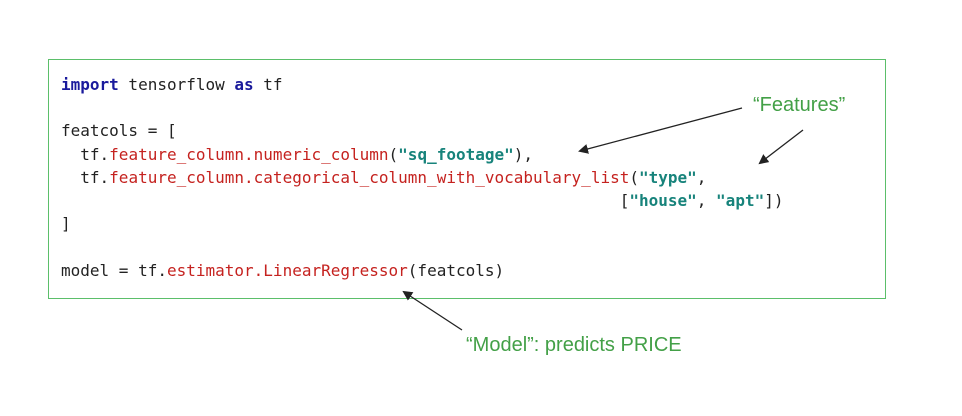  I want to click on code-text: tf, so click(268, 84).